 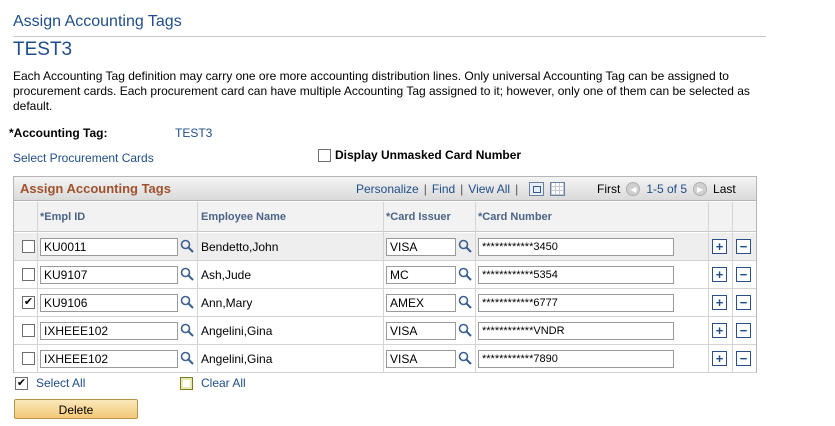 I want to click on zoom-grid-icon, so click(x=537, y=189).